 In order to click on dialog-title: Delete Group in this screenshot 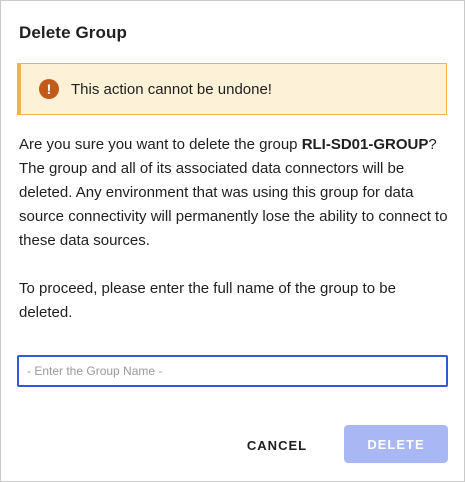, I will do `click(73, 32)`.